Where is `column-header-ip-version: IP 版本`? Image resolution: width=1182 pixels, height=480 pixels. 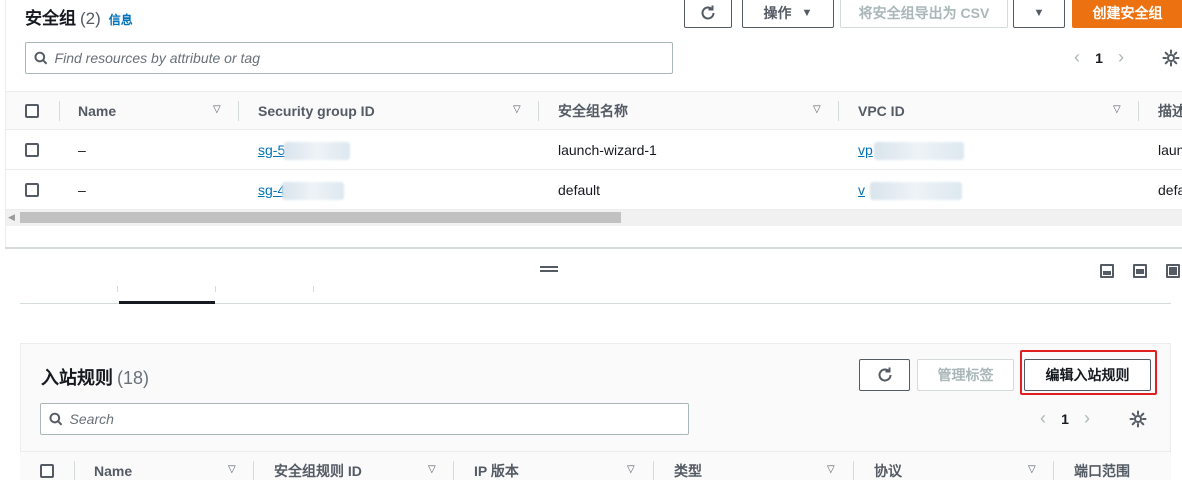 column-header-ip-version: IP 版本 is located at coordinates (496, 466).